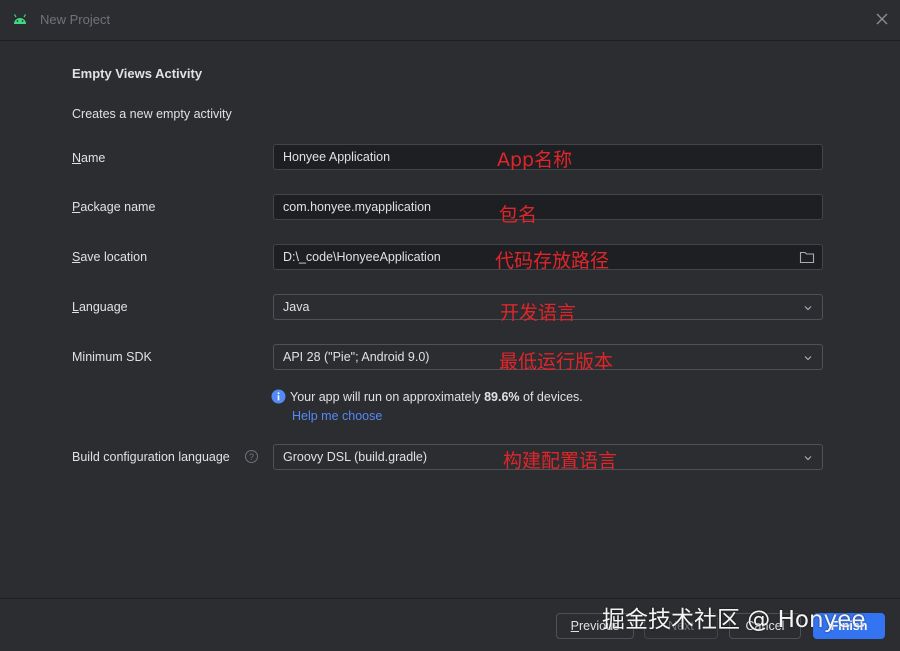 This screenshot has width=900, height=651. I want to click on device-coverage-percent: 89.6%, so click(502, 397).